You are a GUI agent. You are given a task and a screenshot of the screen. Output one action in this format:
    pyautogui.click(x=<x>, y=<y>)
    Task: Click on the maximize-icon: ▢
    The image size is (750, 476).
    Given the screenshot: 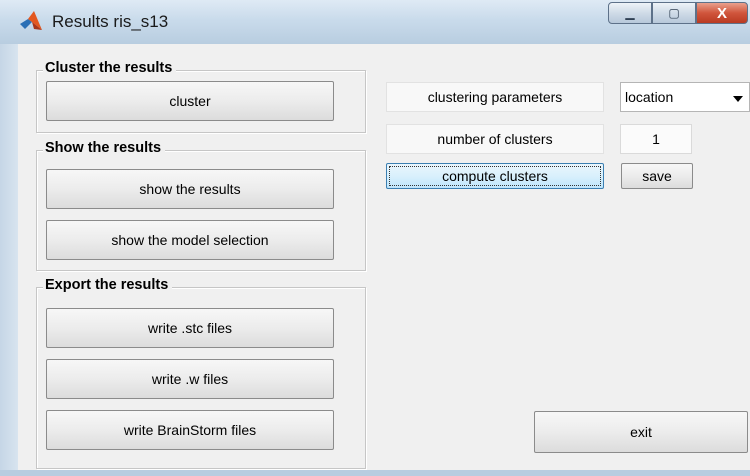 What is the action you would take?
    pyautogui.click(x=674, y=13)
    